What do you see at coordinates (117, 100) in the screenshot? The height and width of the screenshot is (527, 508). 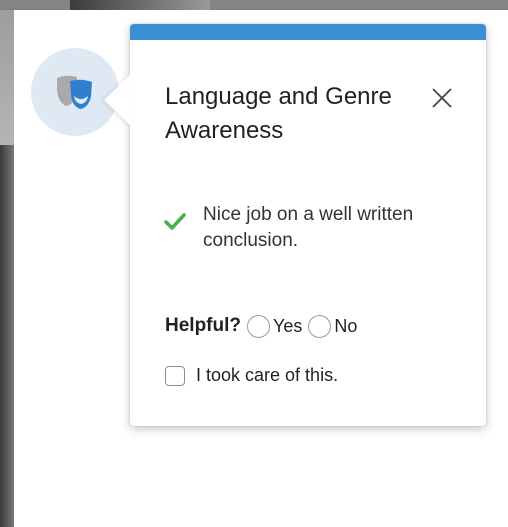 I see `popover-pointer` at bounding box center [117, 100].